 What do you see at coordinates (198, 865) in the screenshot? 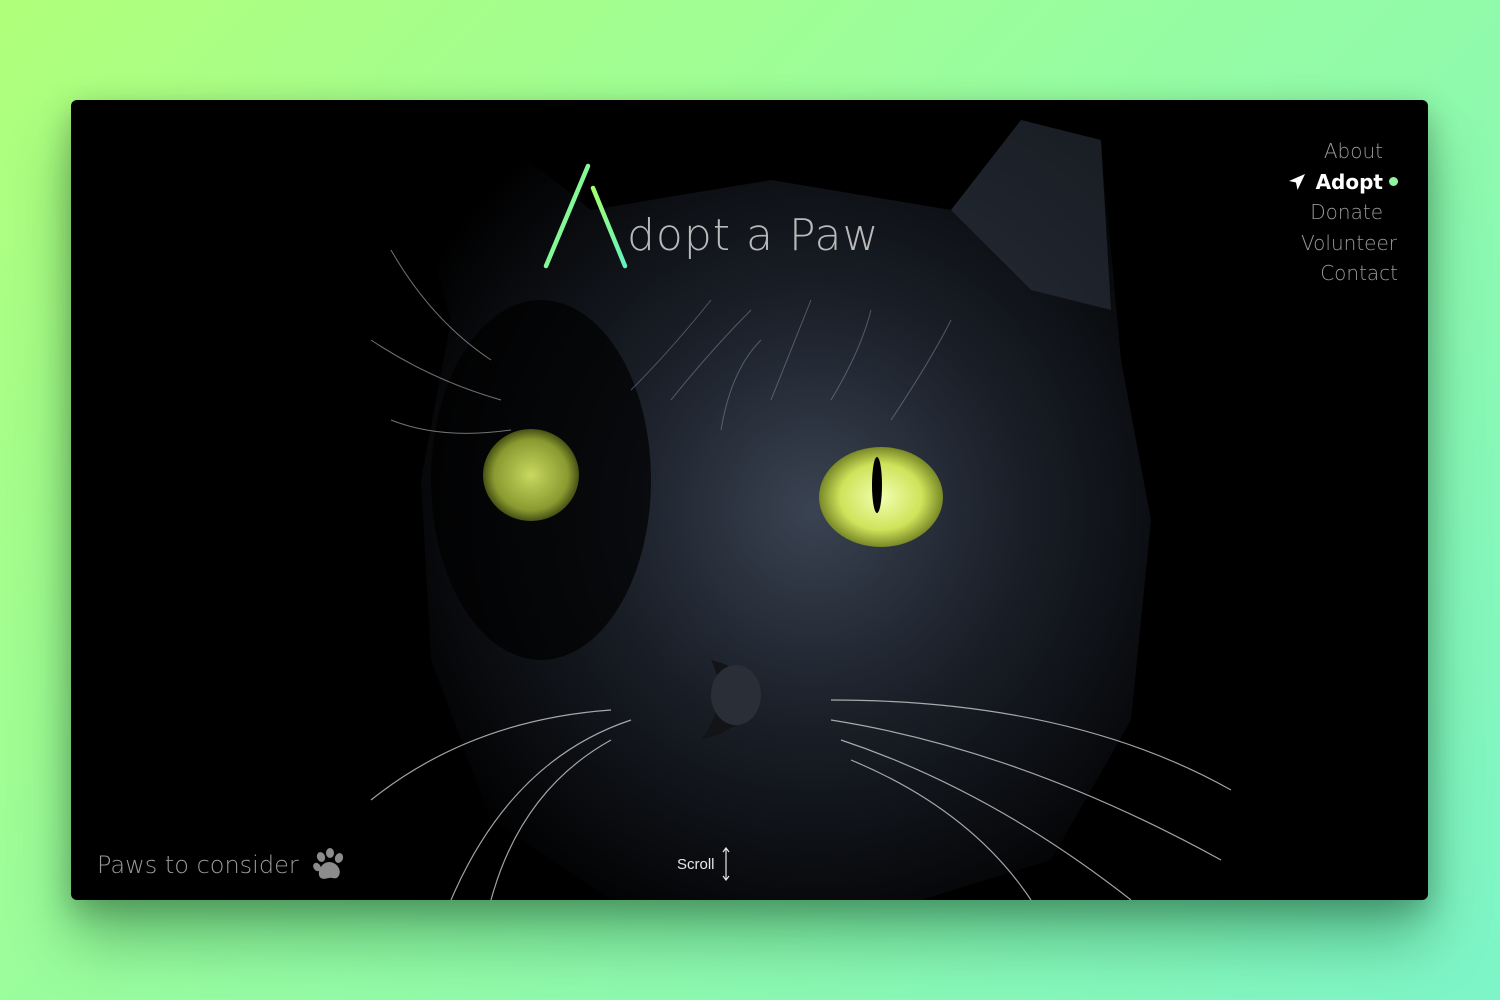
I see `tagline-text: Paws to consider` at bounding box center [198, 865].